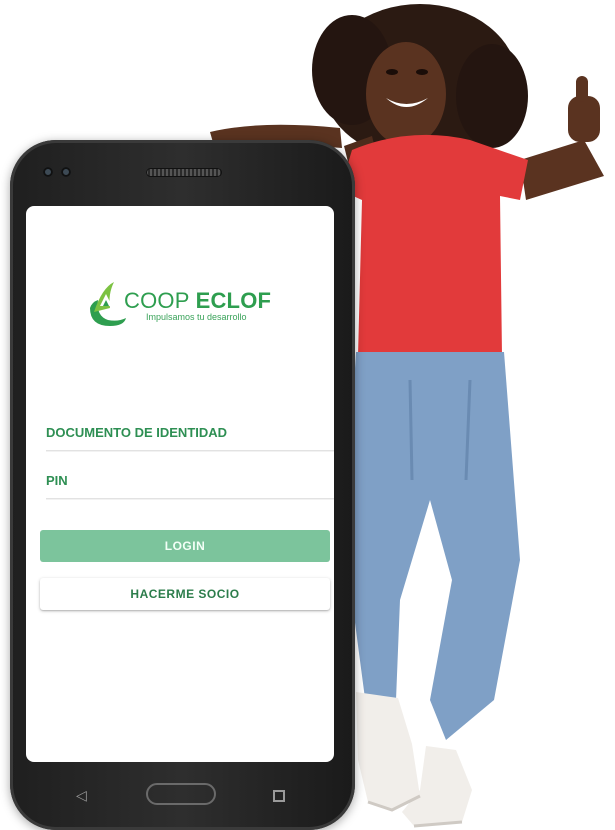 Image resolution: width=615 pixels, height=830 pixels. What do you see at coordinates (48, 172) in the screenshot?
I see `camera-icon` at bounding box center [48, 172].